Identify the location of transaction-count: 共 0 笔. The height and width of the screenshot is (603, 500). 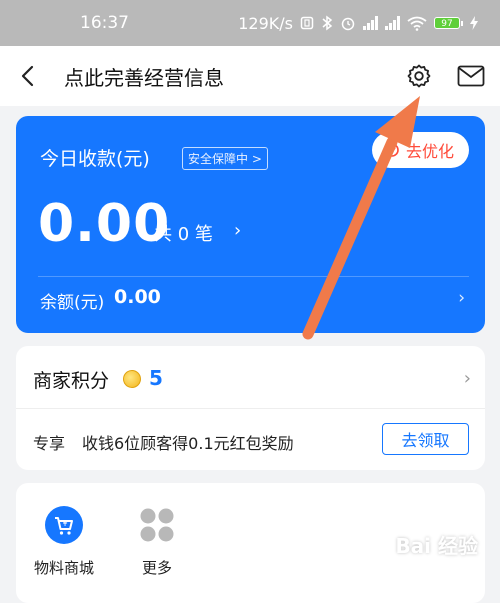
(183, 233).